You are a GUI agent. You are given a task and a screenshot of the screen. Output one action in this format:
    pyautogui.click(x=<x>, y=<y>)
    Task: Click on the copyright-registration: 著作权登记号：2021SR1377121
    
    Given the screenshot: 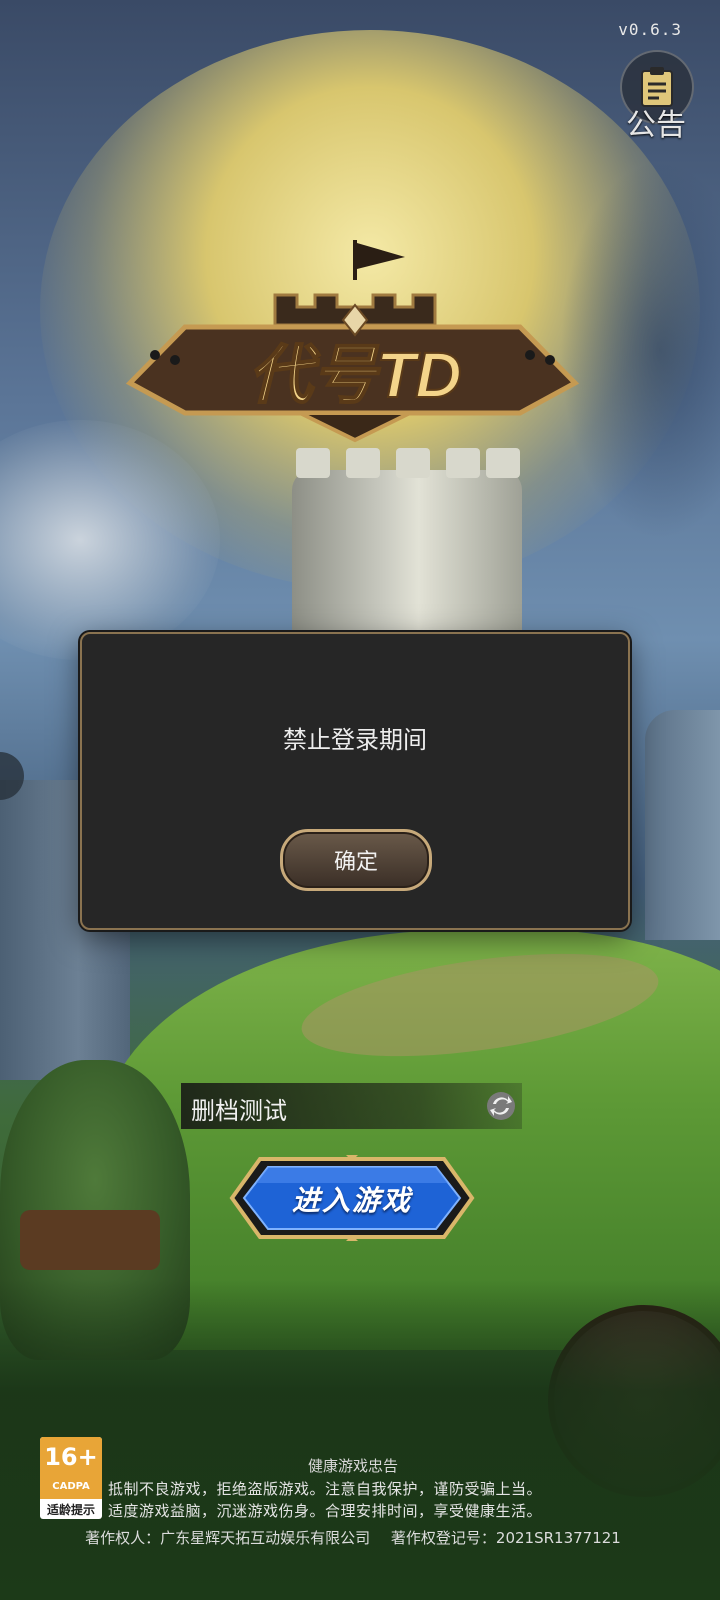 What is the action you would take?
    pyautogui.click(x=505, y=1538)
    